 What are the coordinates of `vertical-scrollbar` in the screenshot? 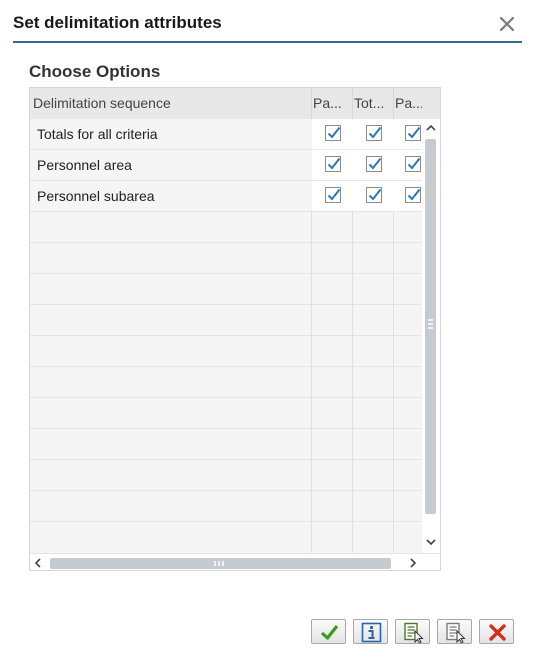 It's located at (431, 336).